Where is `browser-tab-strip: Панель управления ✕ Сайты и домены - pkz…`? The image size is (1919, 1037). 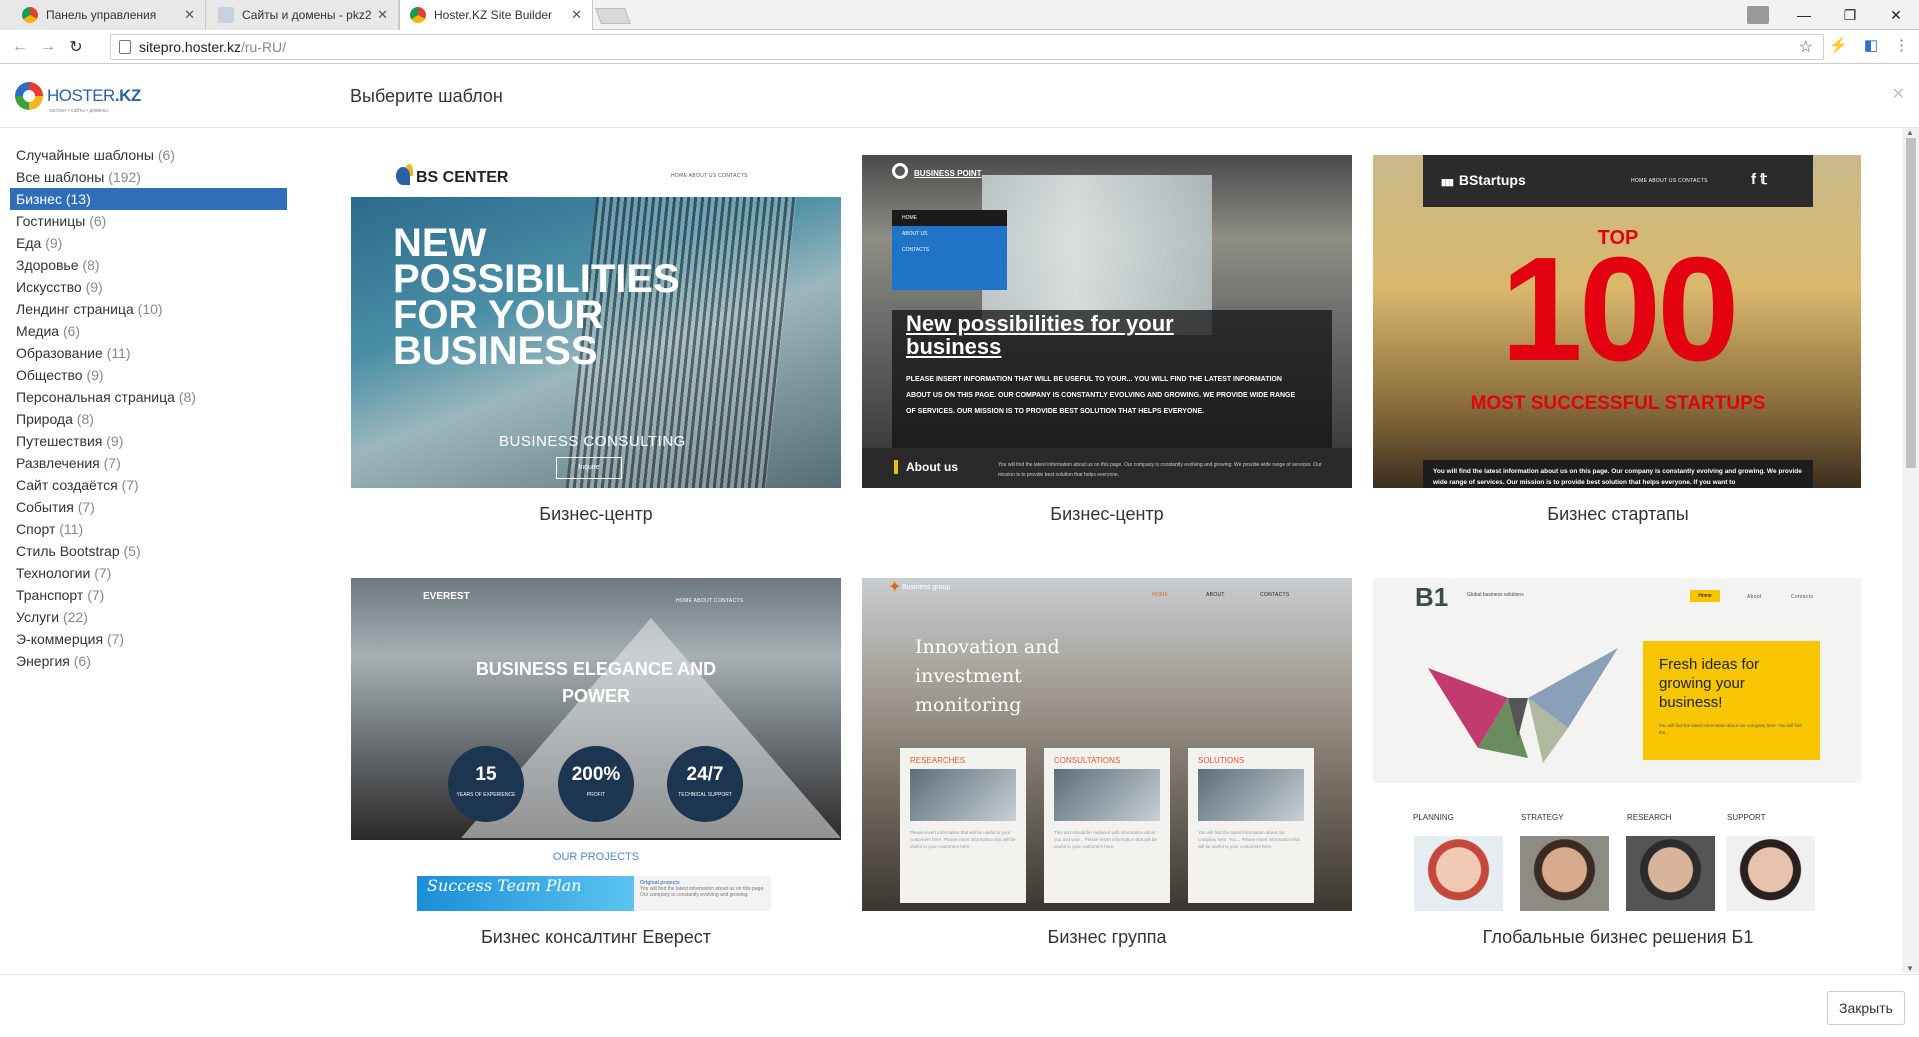 browser-tab-strip: Панель управления ✕ Сайты и домены - pkz… is located at coordinates (959, 15).